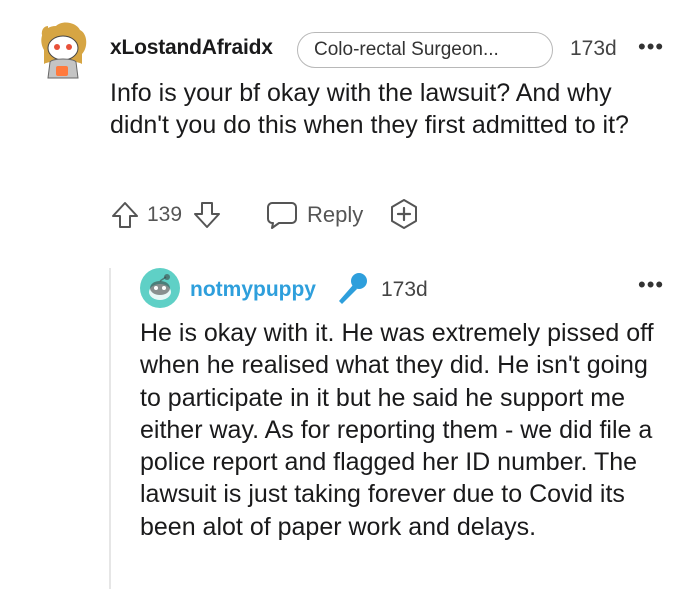  I want to click on reply-label: Reply, so click(335, 214).